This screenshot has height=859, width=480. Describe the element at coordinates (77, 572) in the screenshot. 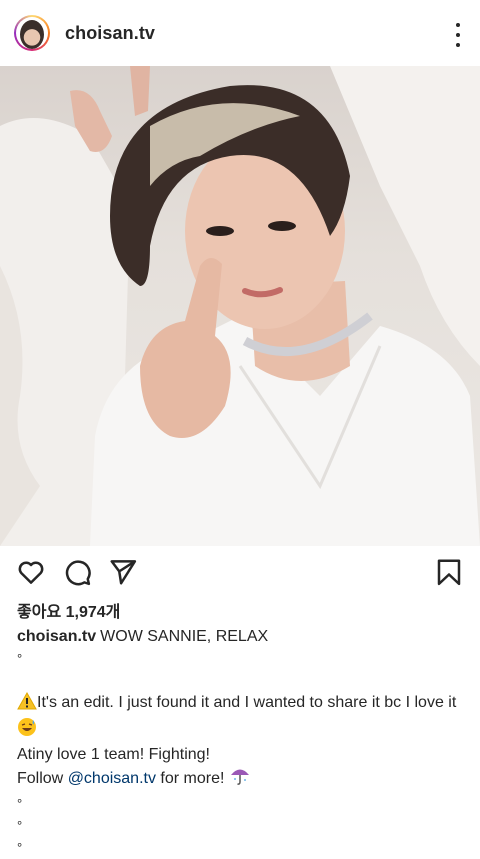

I see `comment-icon` at that location.